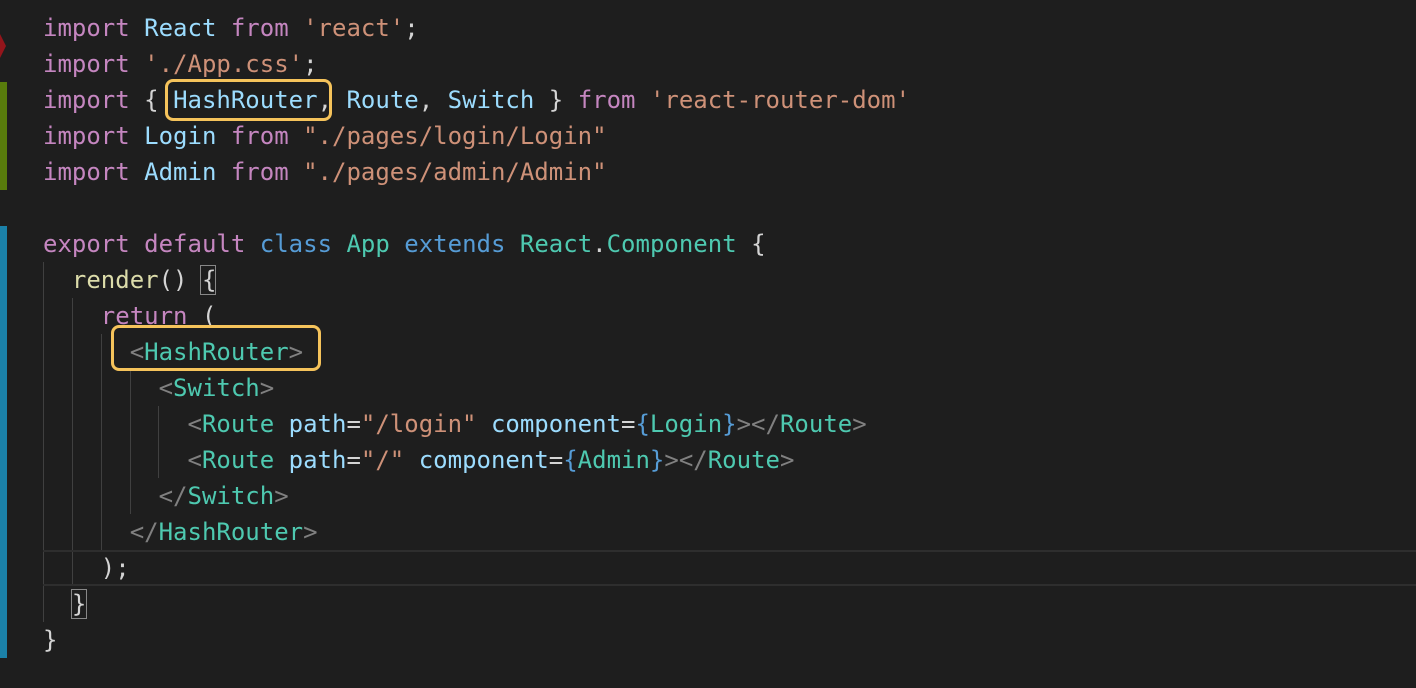 This screenshot has height=688, width=1416. What do you see at coordinates (483, 460) in the screenshot?
I see `code-token: component` at bounding box center [483, 460].